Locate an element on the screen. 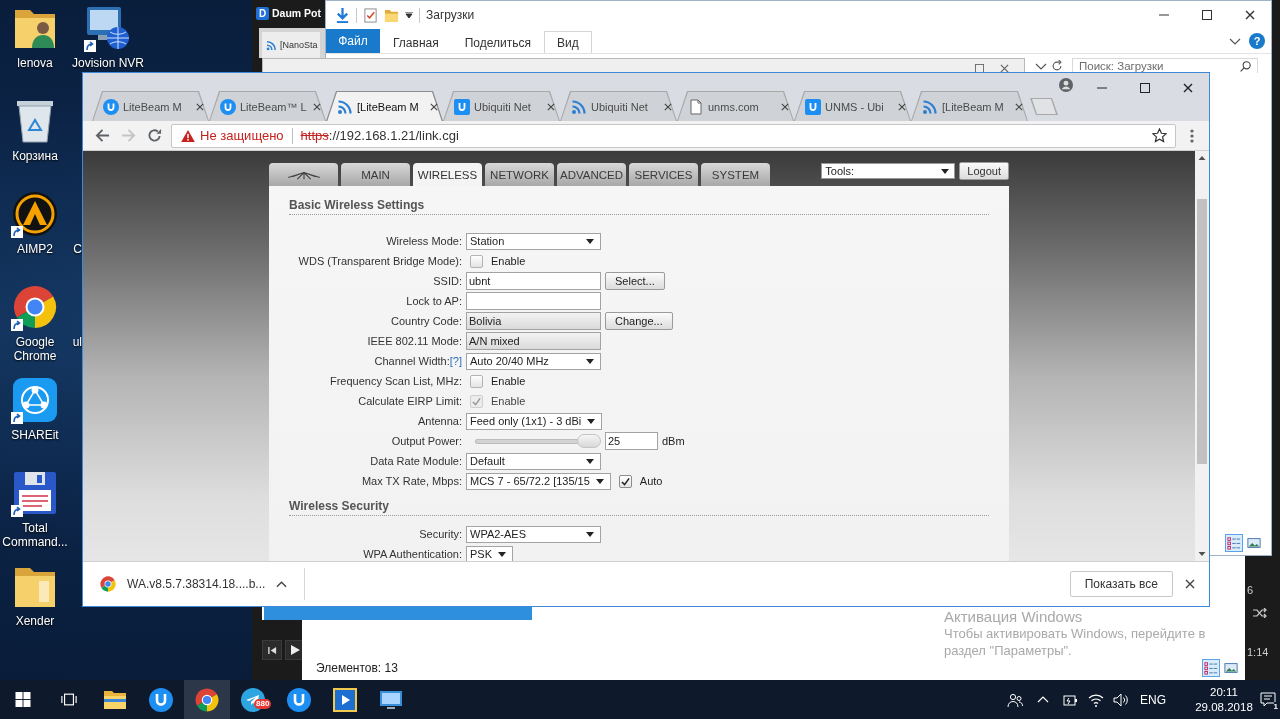  clock-date: 29.08.2018 is located at coordinates (1224, 707).